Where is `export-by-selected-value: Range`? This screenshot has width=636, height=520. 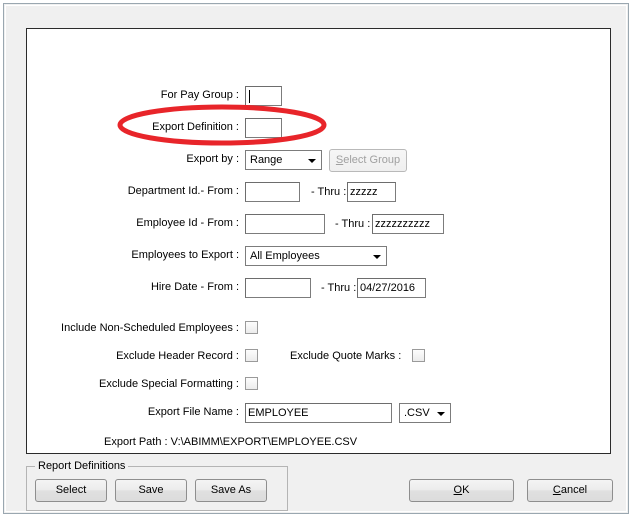 export-by-selected-value: Range is located at coordinates (266, 160).